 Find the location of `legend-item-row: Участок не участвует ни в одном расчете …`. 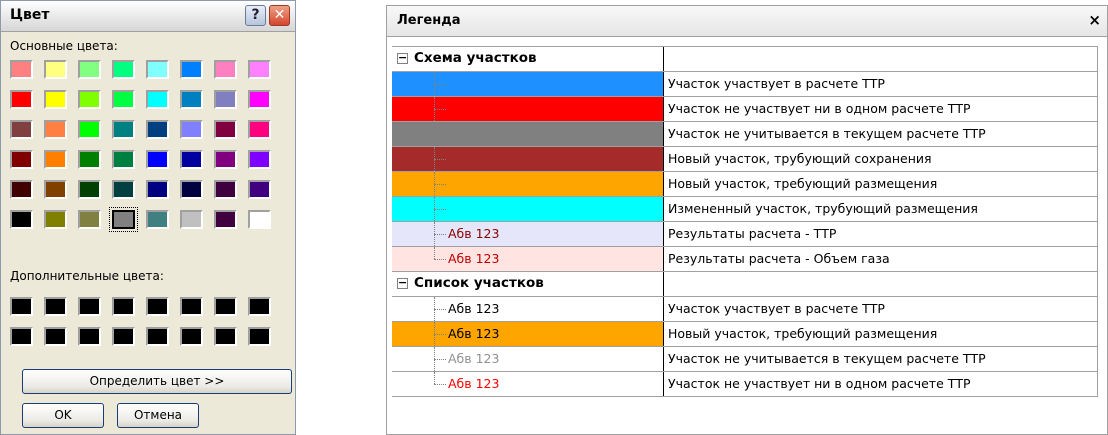

legend-item-row: Участок не участвует ни в одном расчете … is located at coordinates (744, 109).